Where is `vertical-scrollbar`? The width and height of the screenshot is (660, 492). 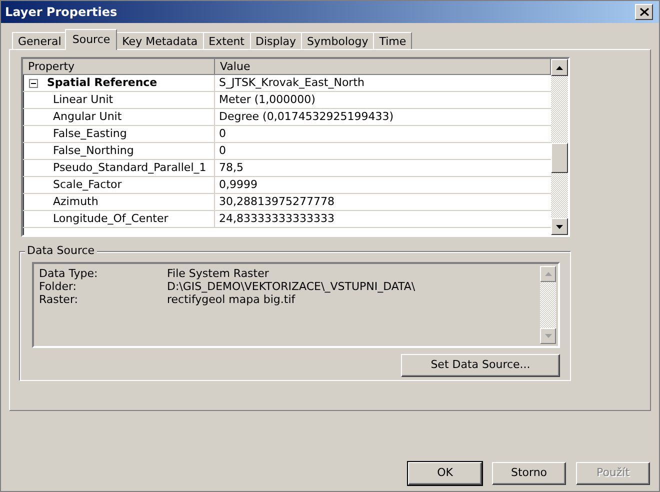
vertical-scrollbar is located at coordinates (559, 147).